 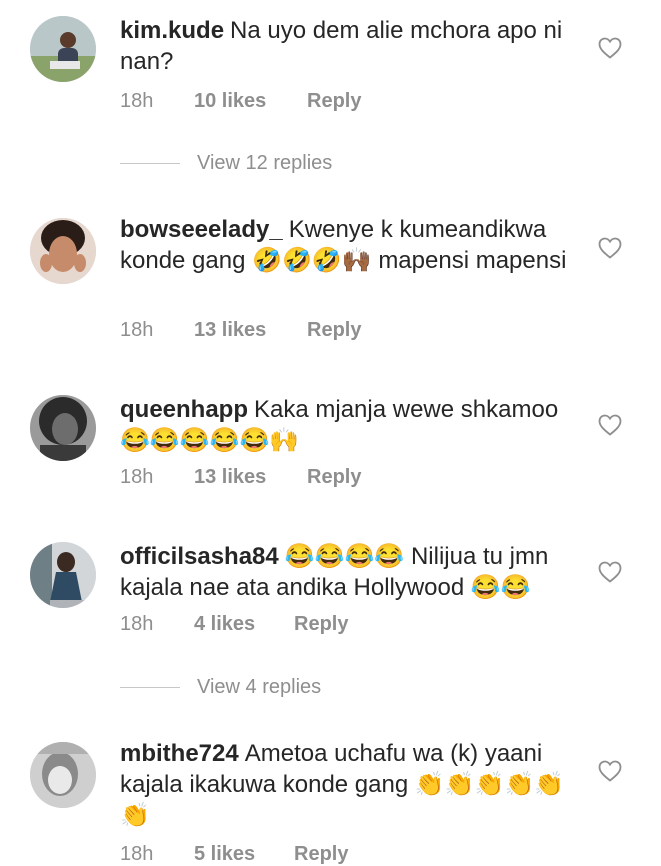 What do you see at coordinates (250, 101) in the screenshot?
I see `comment-likes: 10 likes` at bounding box center [250, 101].